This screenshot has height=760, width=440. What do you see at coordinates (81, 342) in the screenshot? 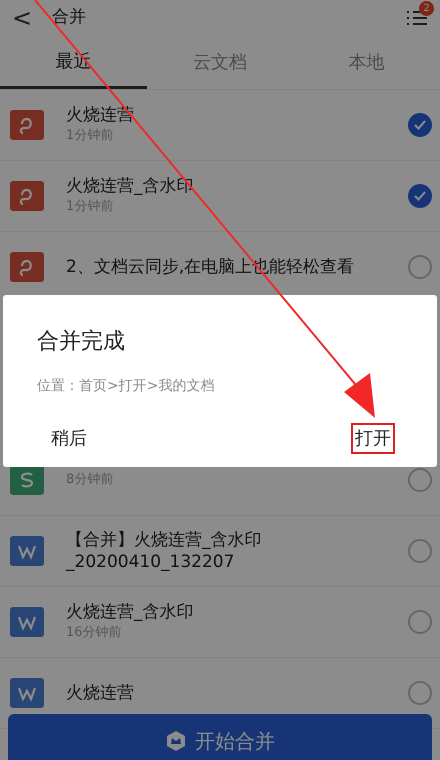
I see `dialog-title: 合并完成` at bounding box center [81, 342].